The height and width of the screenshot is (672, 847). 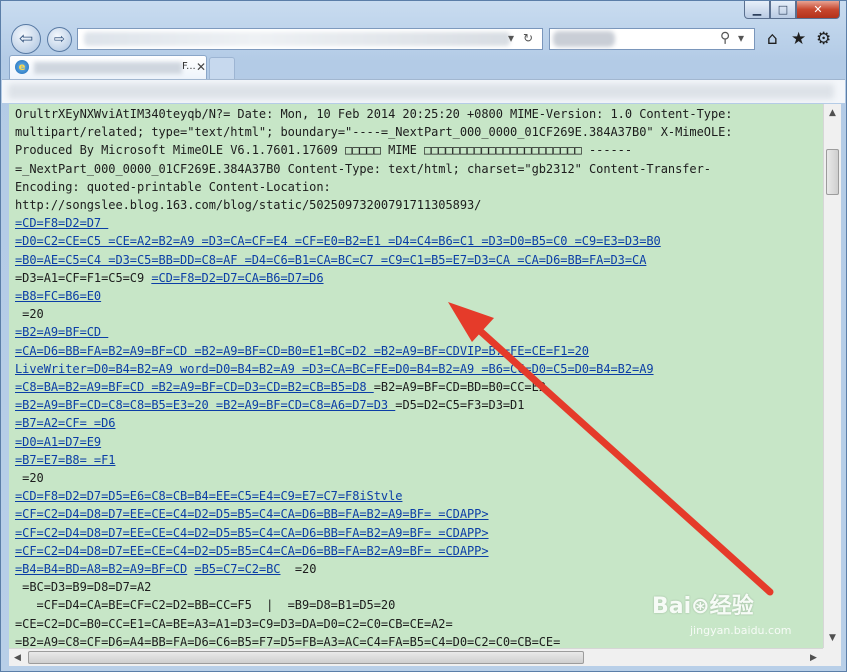 What do you see at coordinates (772, 39) in the screenshot?
I see `home-icon: ⌂` at bounding box center [772, 39].